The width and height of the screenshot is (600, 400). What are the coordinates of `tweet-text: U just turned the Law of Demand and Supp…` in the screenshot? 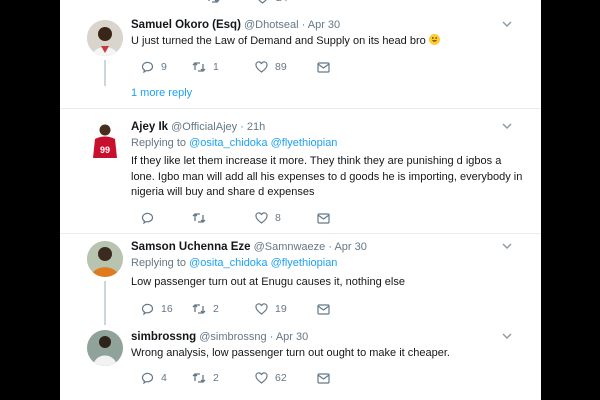 It's located at (278, 41).